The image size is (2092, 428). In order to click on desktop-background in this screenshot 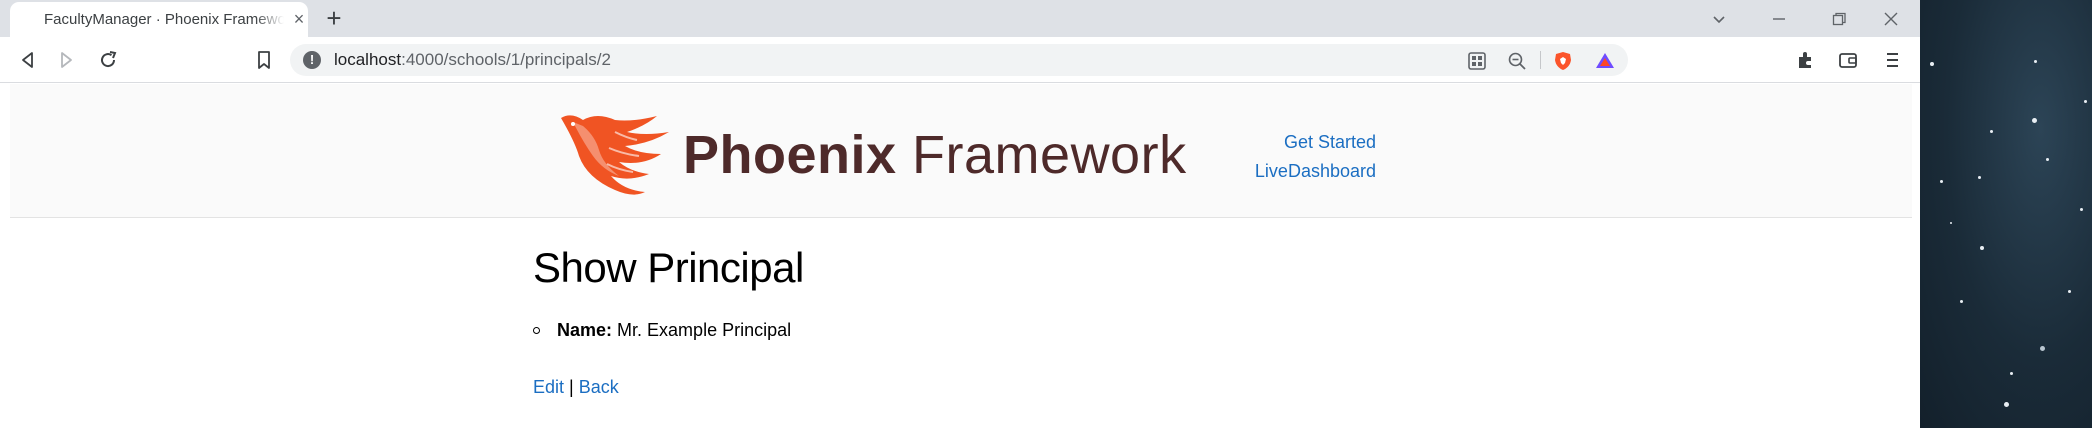, I will do `click(2006, 214)`.